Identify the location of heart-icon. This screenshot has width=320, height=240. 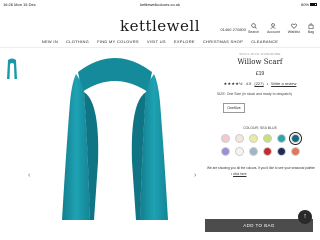
(293, 26).